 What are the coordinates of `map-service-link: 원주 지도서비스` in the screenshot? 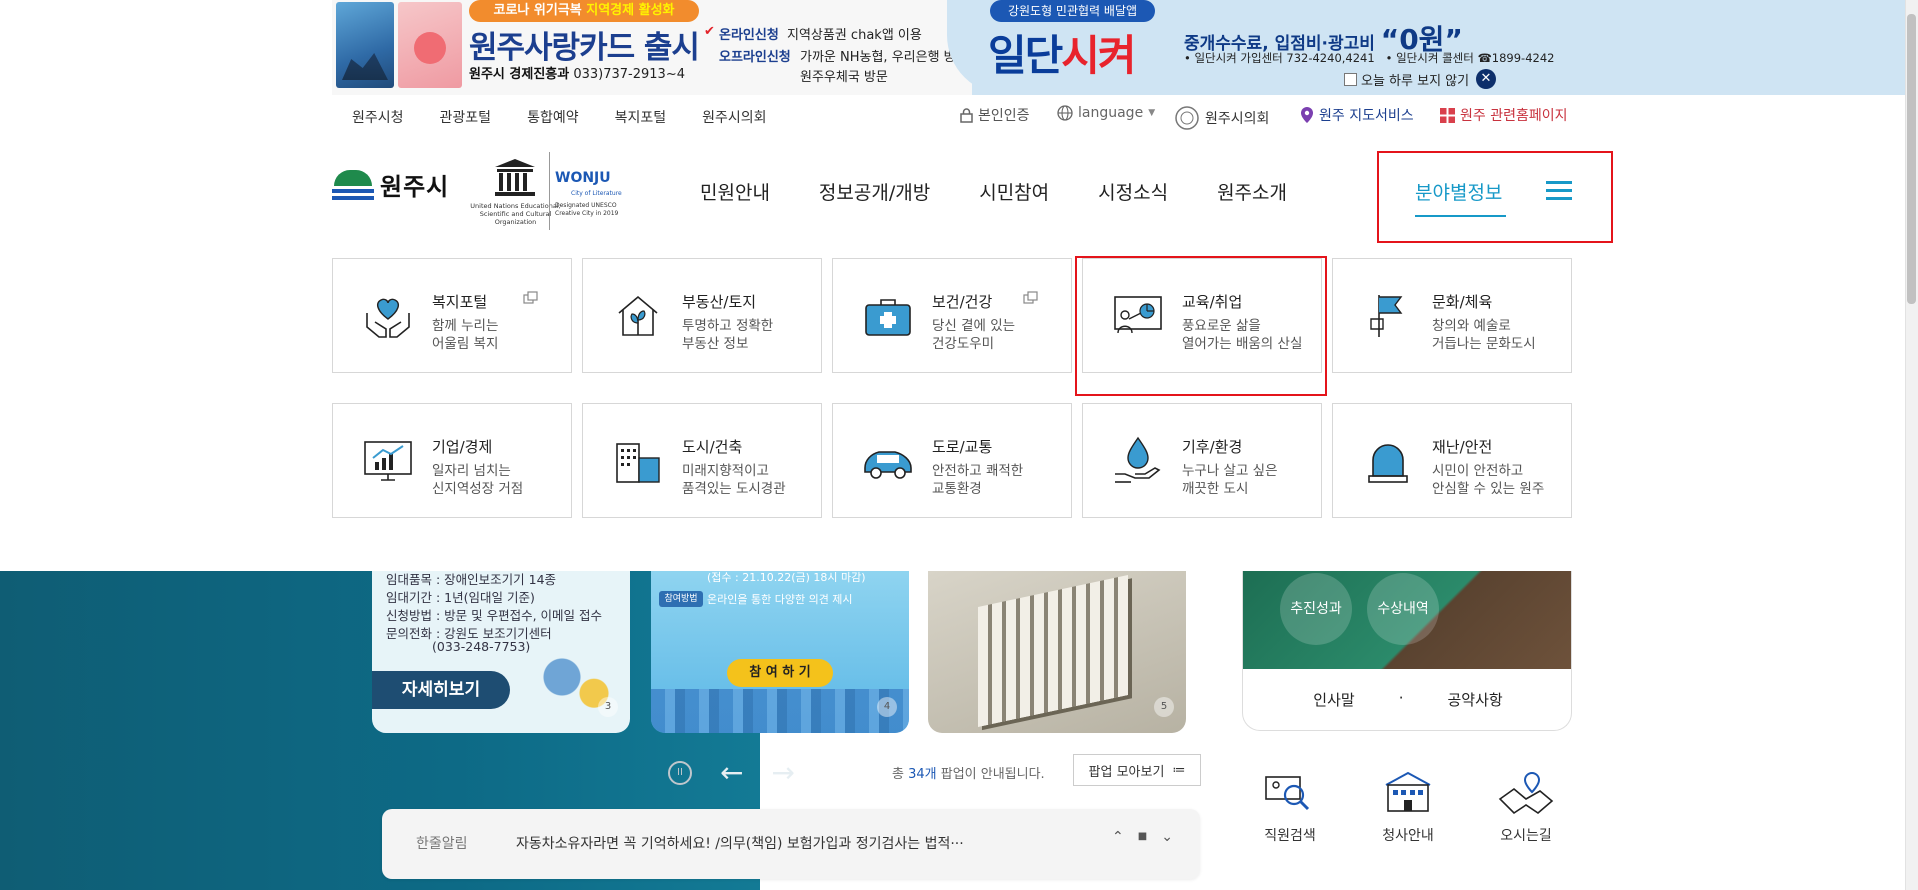 It's located at (1357, 115).